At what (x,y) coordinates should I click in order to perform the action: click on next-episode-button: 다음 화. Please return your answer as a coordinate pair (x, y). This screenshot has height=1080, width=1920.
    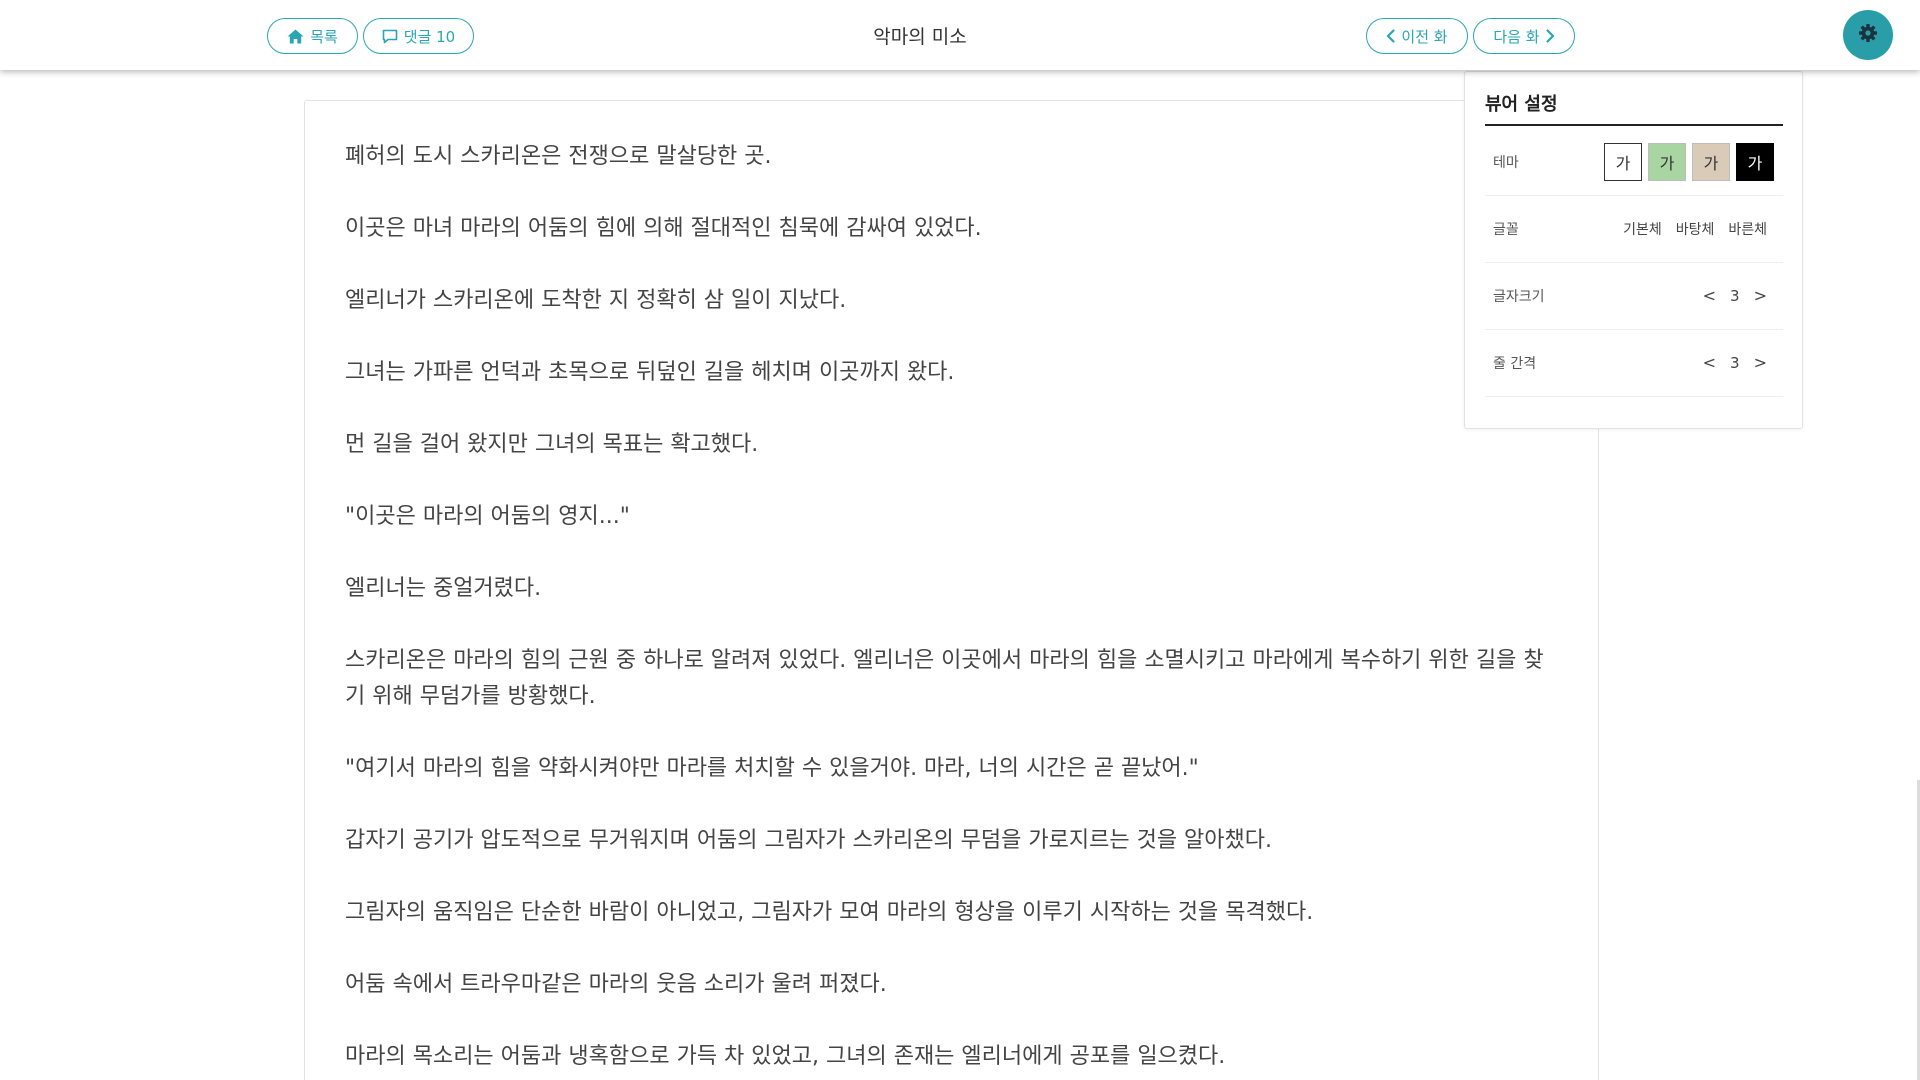
    Looking at the image, I should click on (1524, 36).